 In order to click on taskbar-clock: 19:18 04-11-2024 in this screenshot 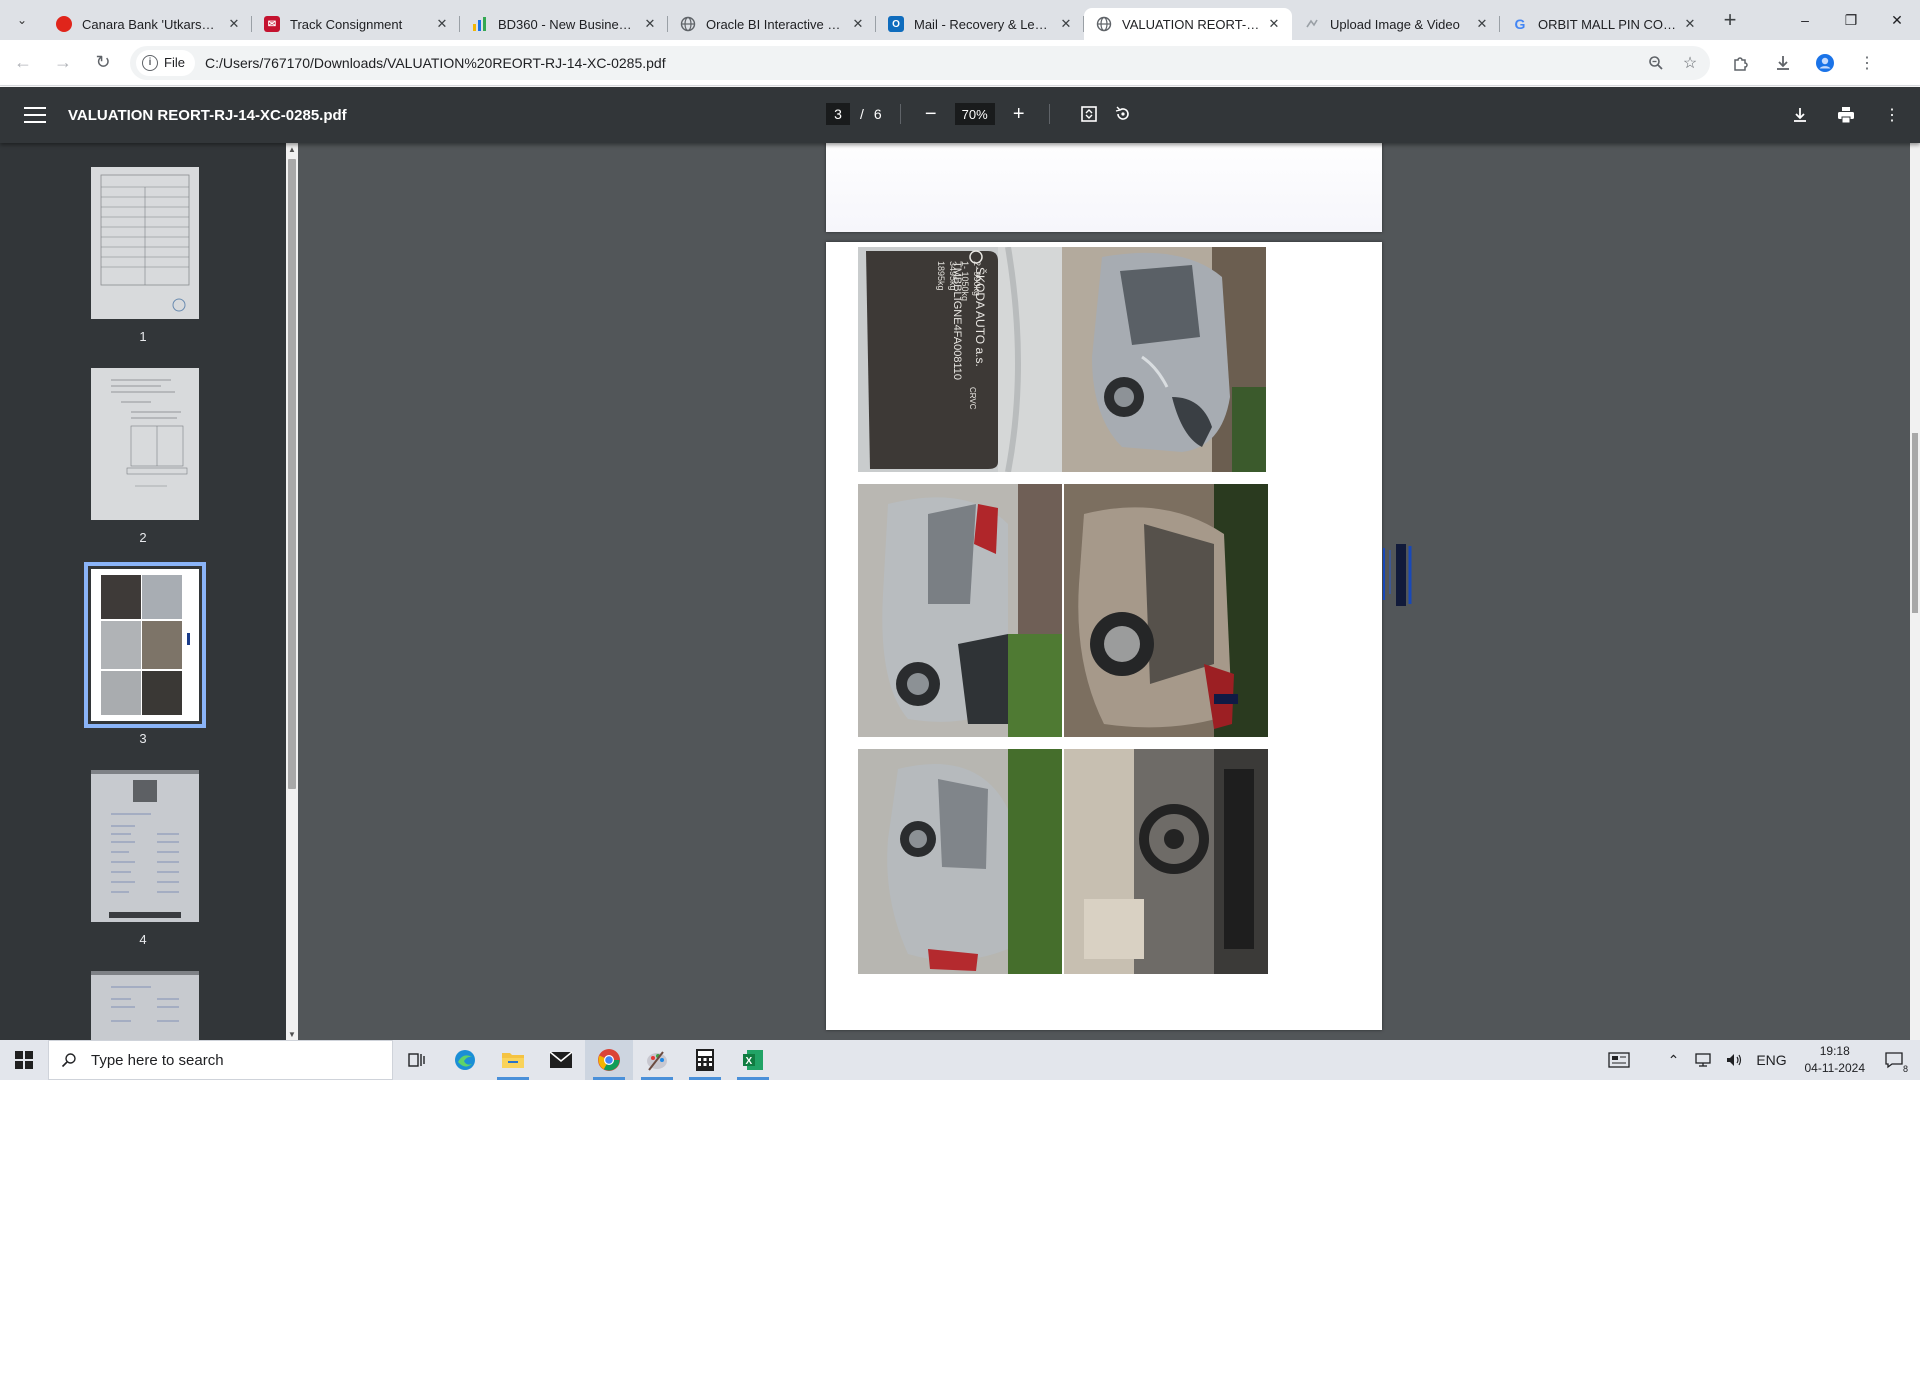, I will do `click(1835, 1060)`.